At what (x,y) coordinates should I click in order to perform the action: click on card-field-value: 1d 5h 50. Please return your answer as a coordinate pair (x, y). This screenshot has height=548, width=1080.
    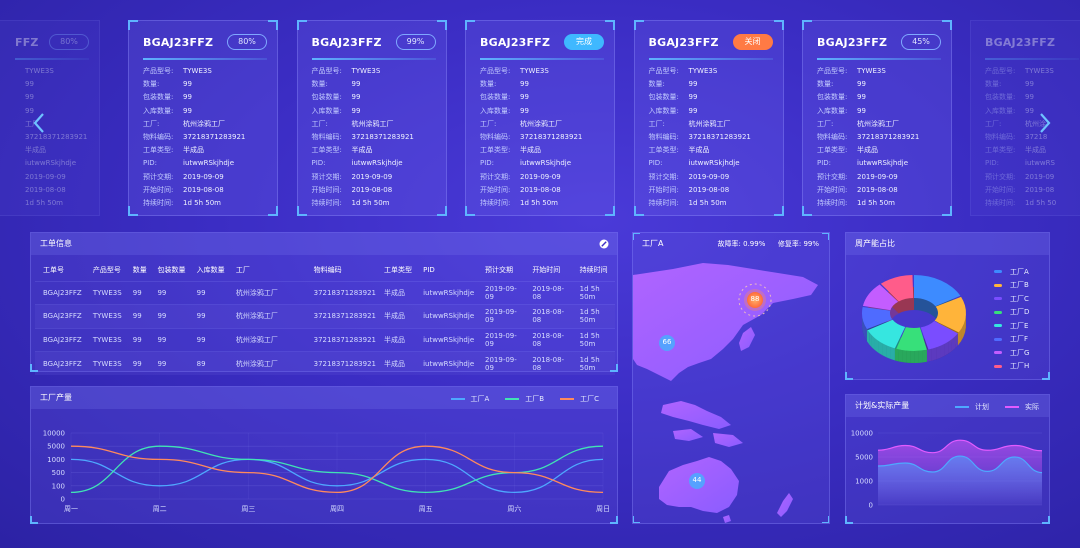
    Looking at the image, I should click on (1041, 203).